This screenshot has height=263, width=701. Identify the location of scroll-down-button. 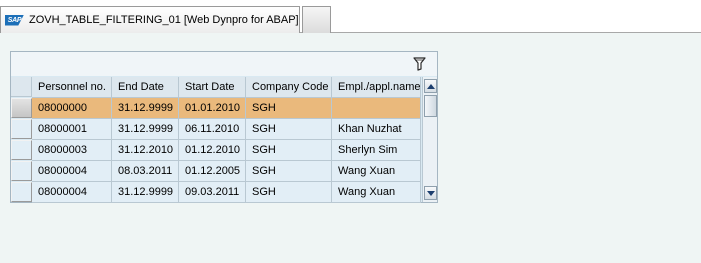
(430, 193).